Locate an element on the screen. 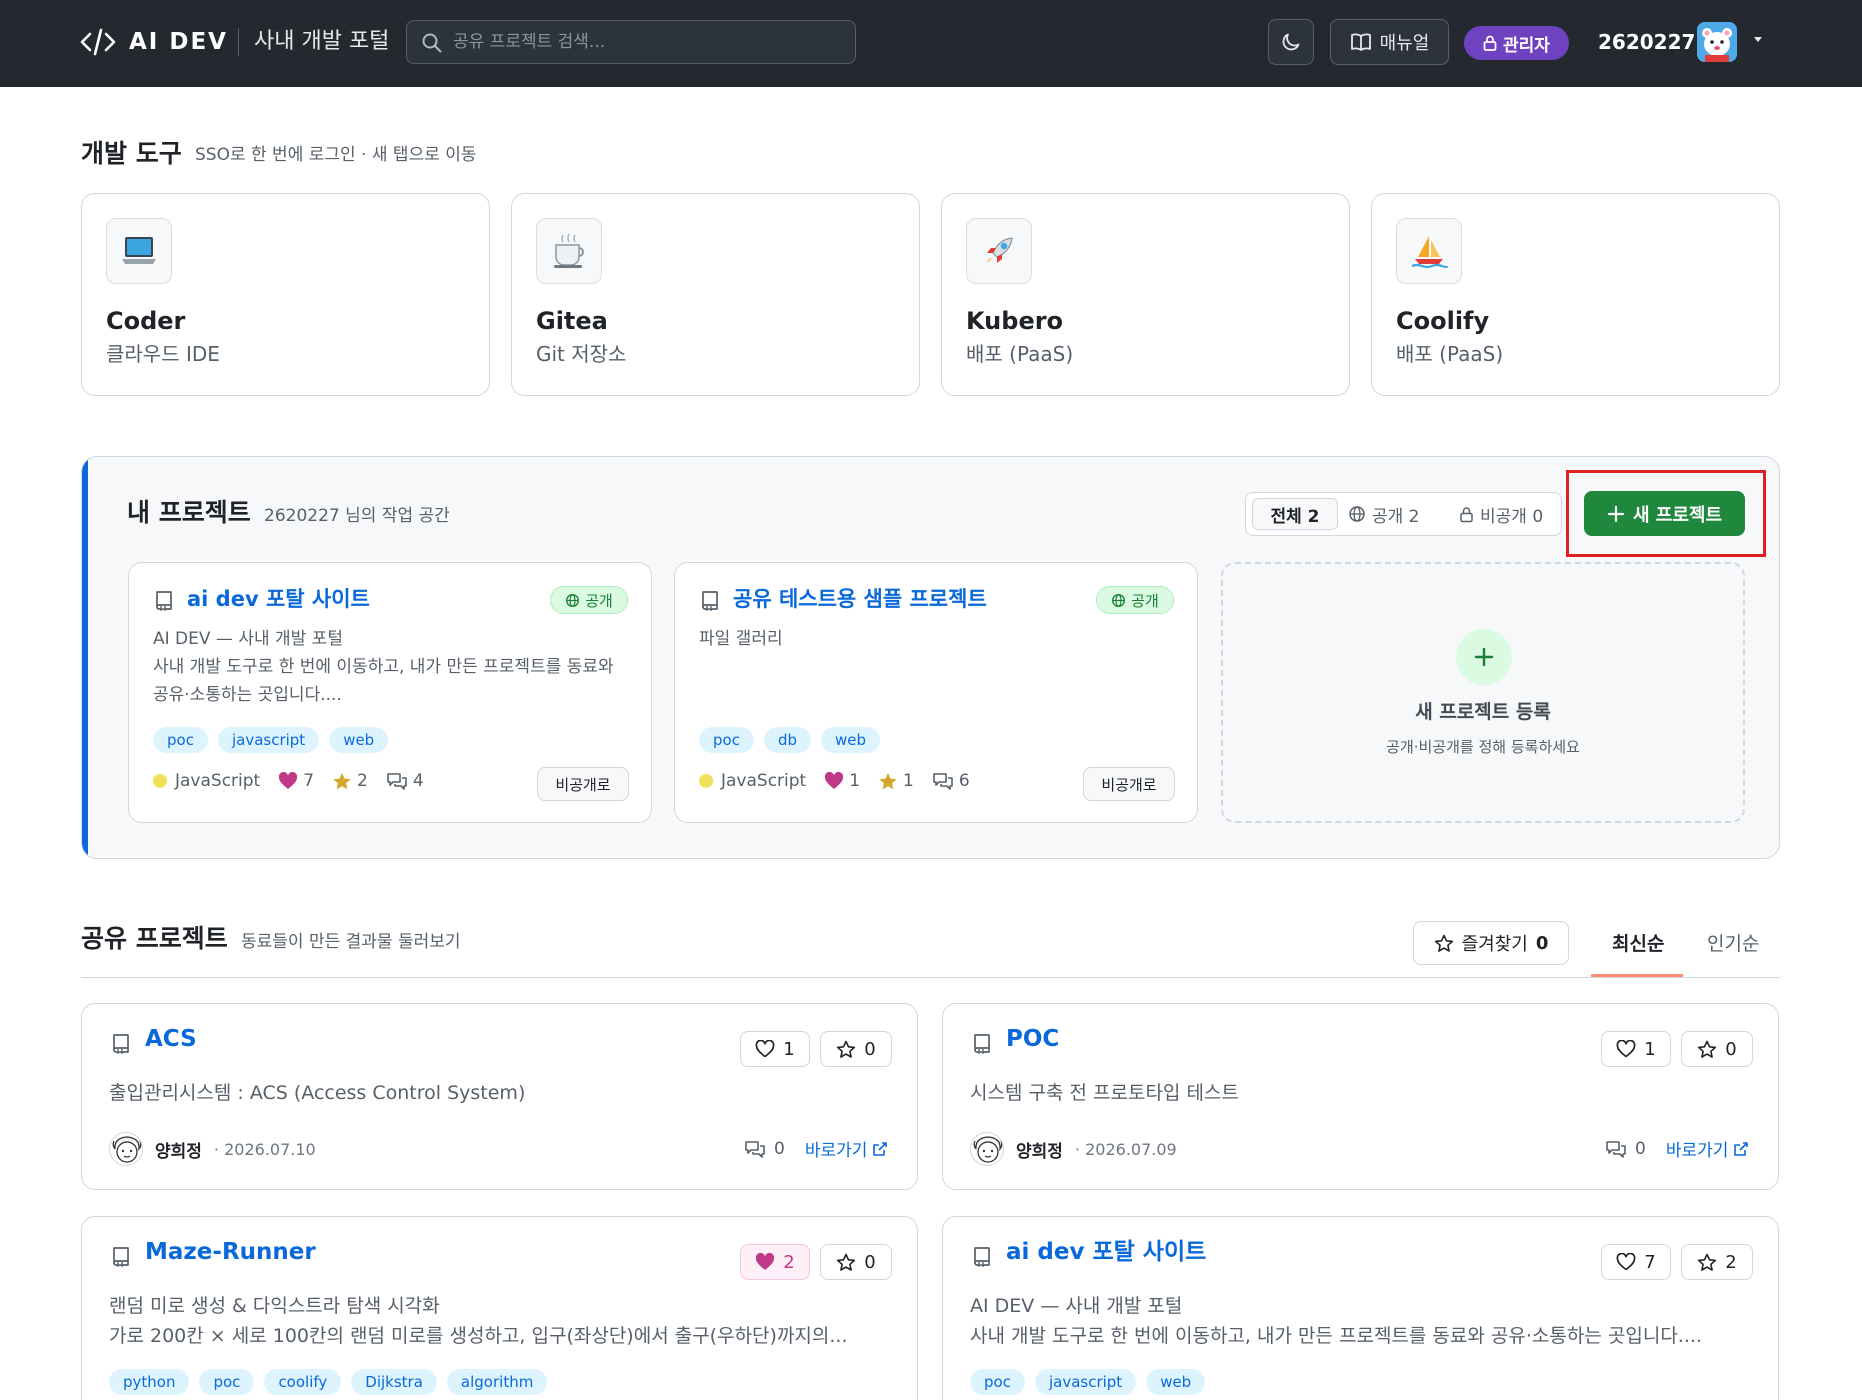  manual-label: 매뉴얼 is located at coordinates (1404, 43).